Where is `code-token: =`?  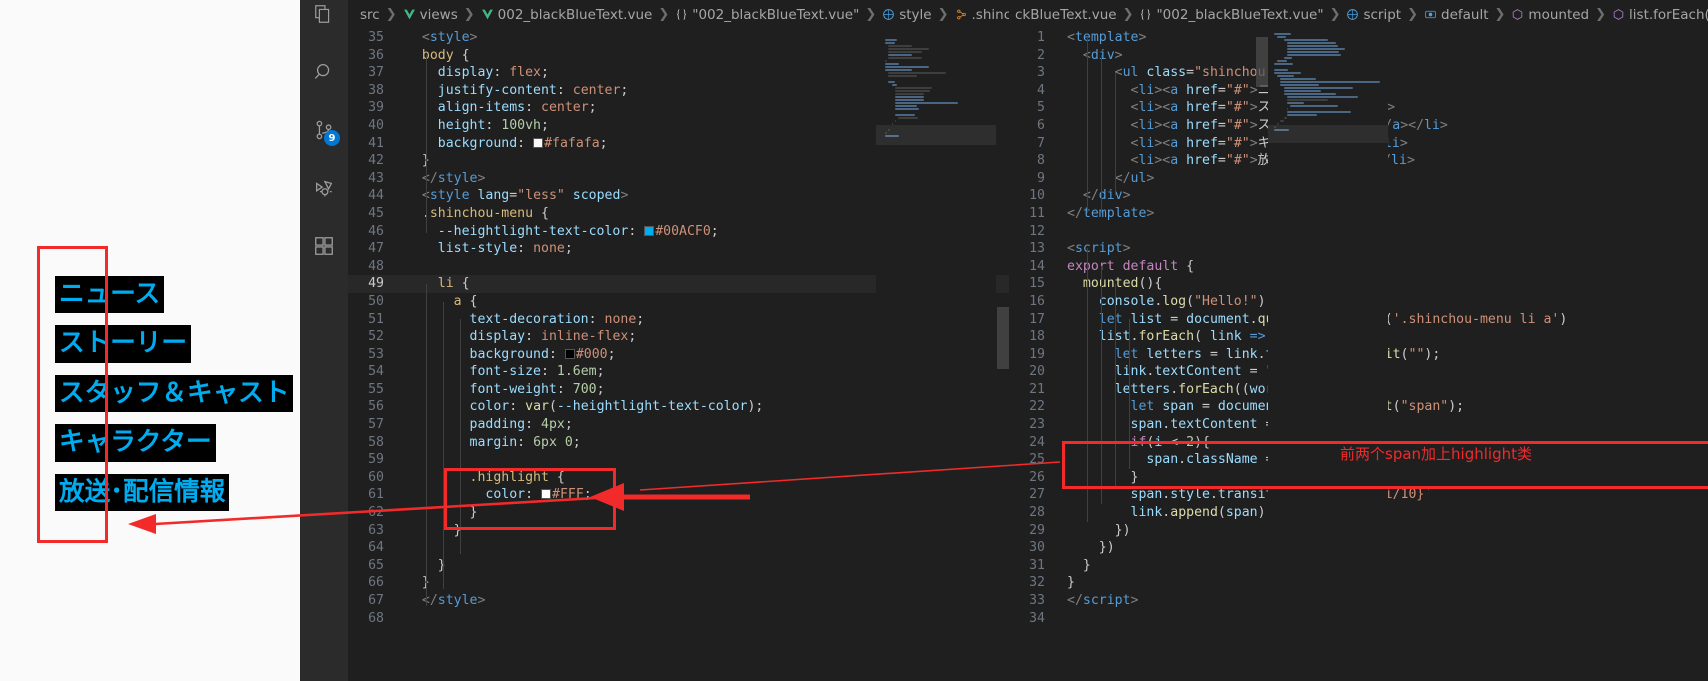
code-token: = is located at coordinates (1214, 354).